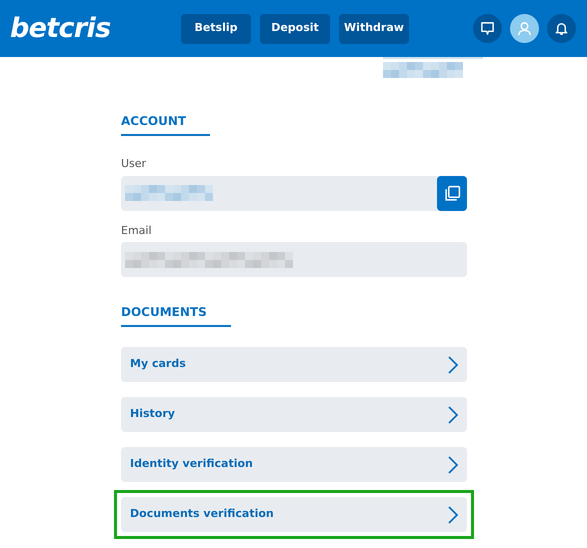  What do you see at coordinates (294, 514) in the screenshot?
I see `menu-item: Documents verification` at bounding box center [294, 514].